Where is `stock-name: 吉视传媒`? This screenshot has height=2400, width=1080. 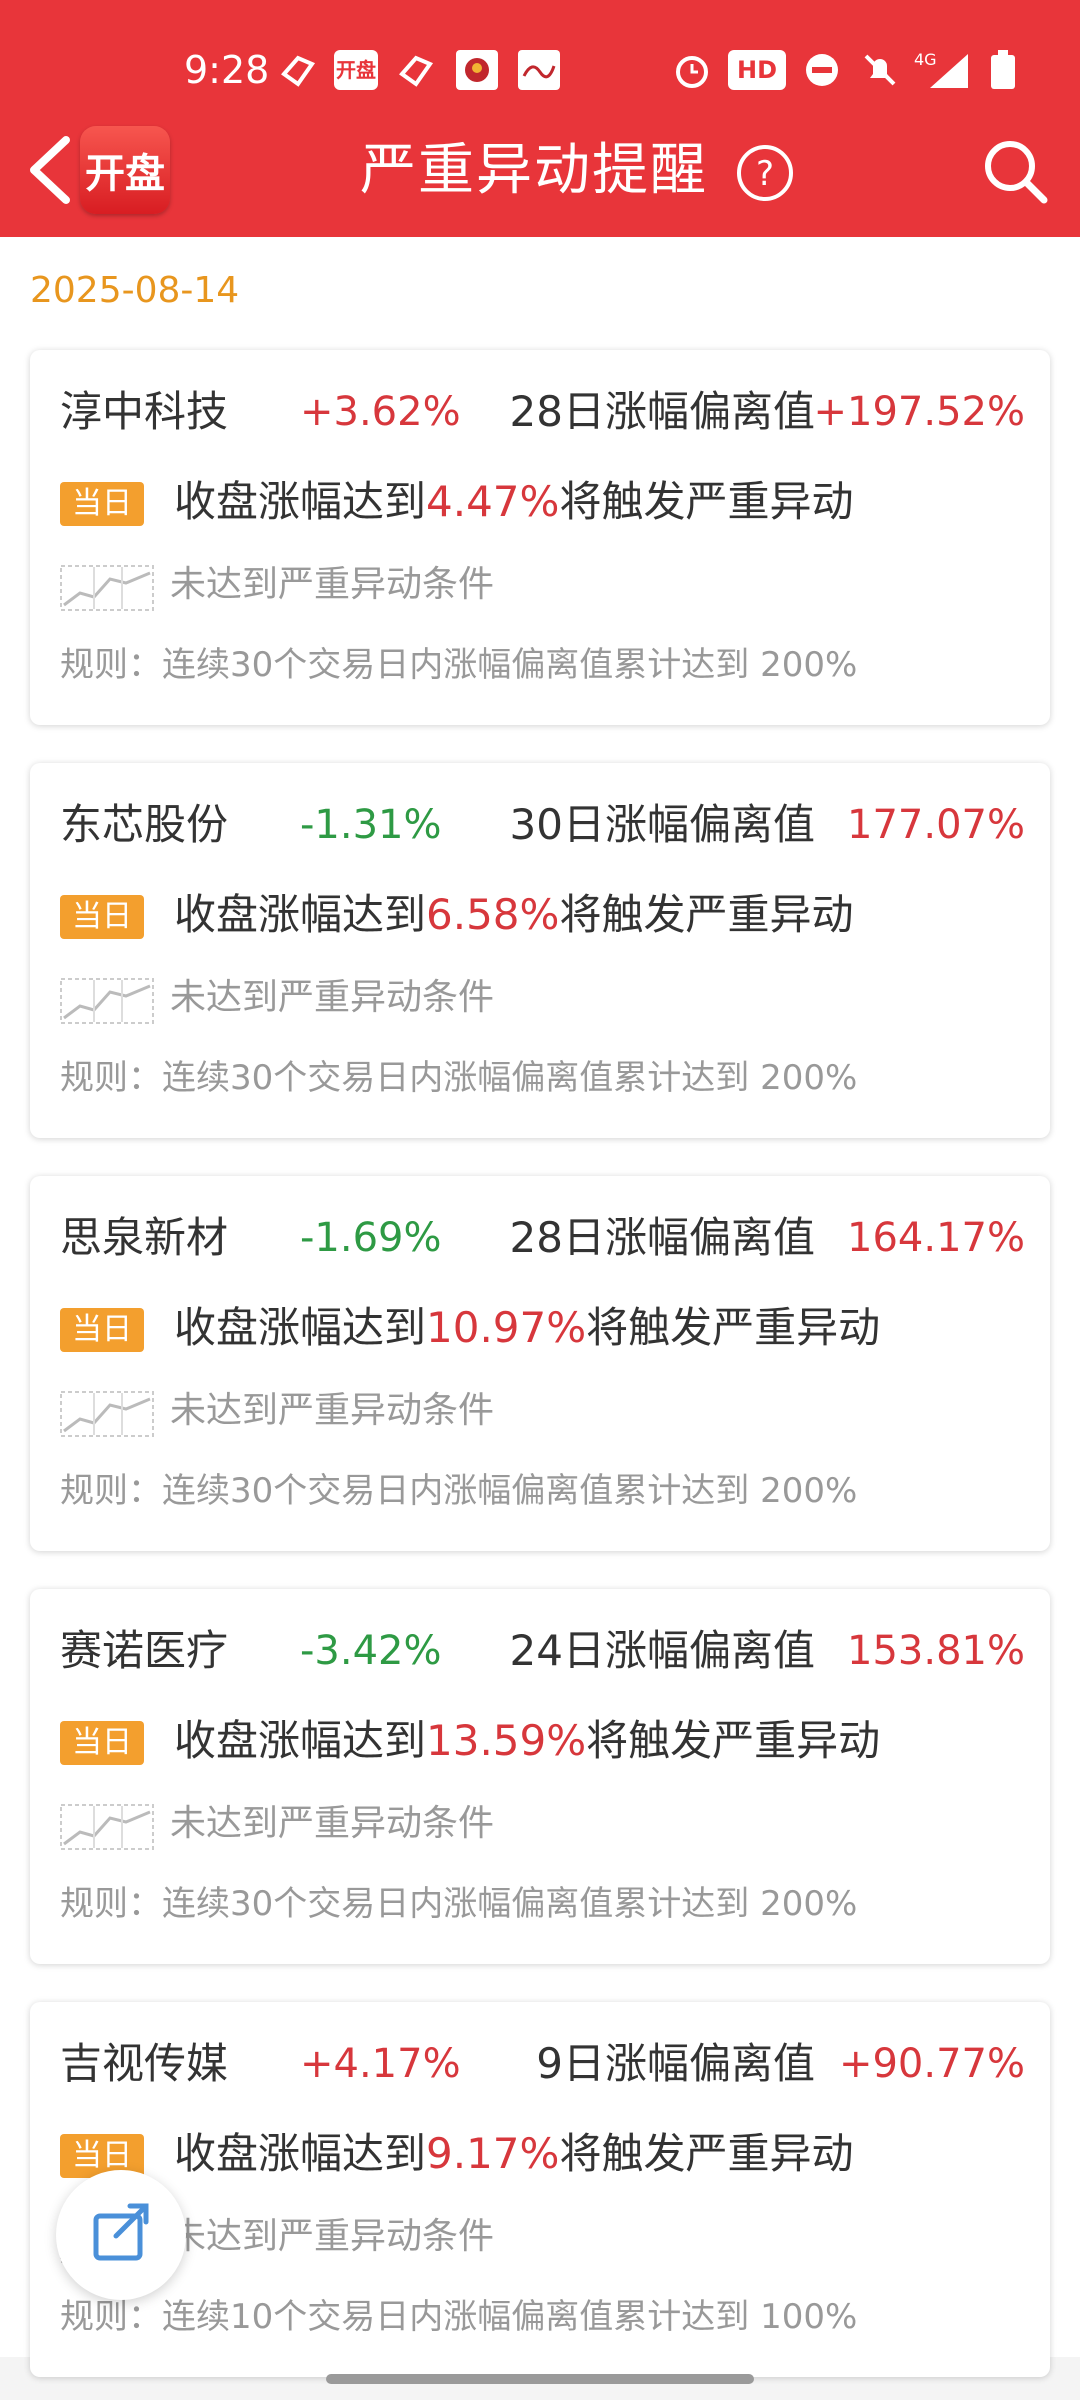
stock-name: 吉视传媒 is located at coordinates (144, 2063).